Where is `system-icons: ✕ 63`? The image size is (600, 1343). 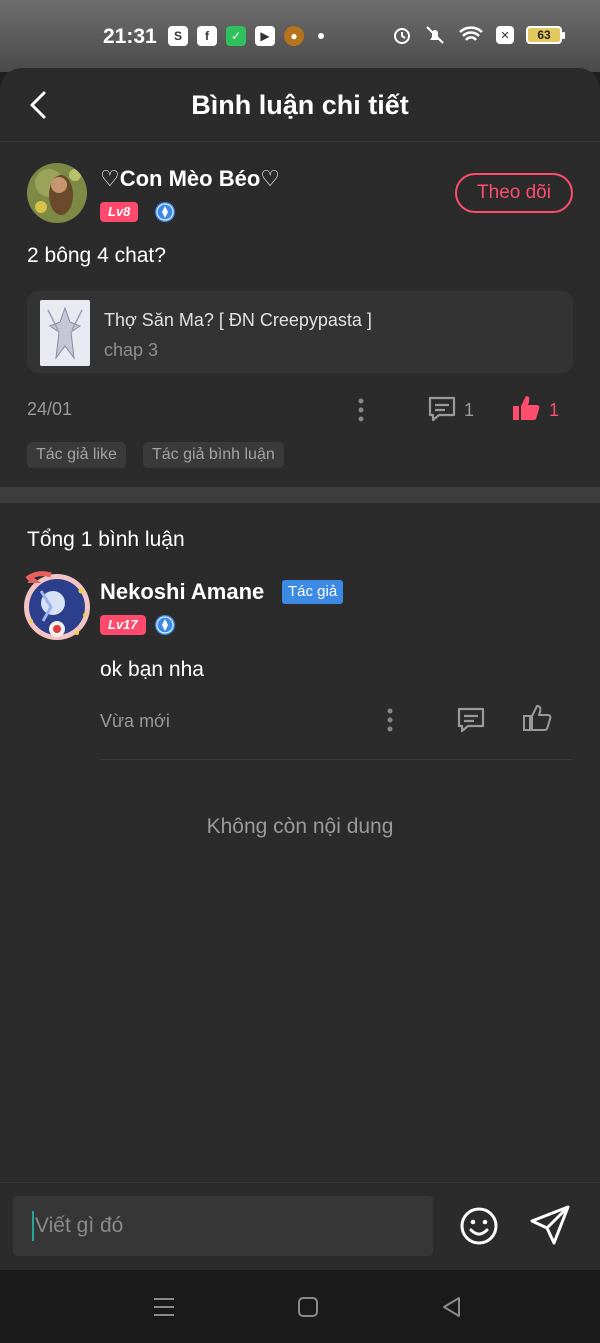 system-icons: ✕ 63 is located at coordinates (478, 35).